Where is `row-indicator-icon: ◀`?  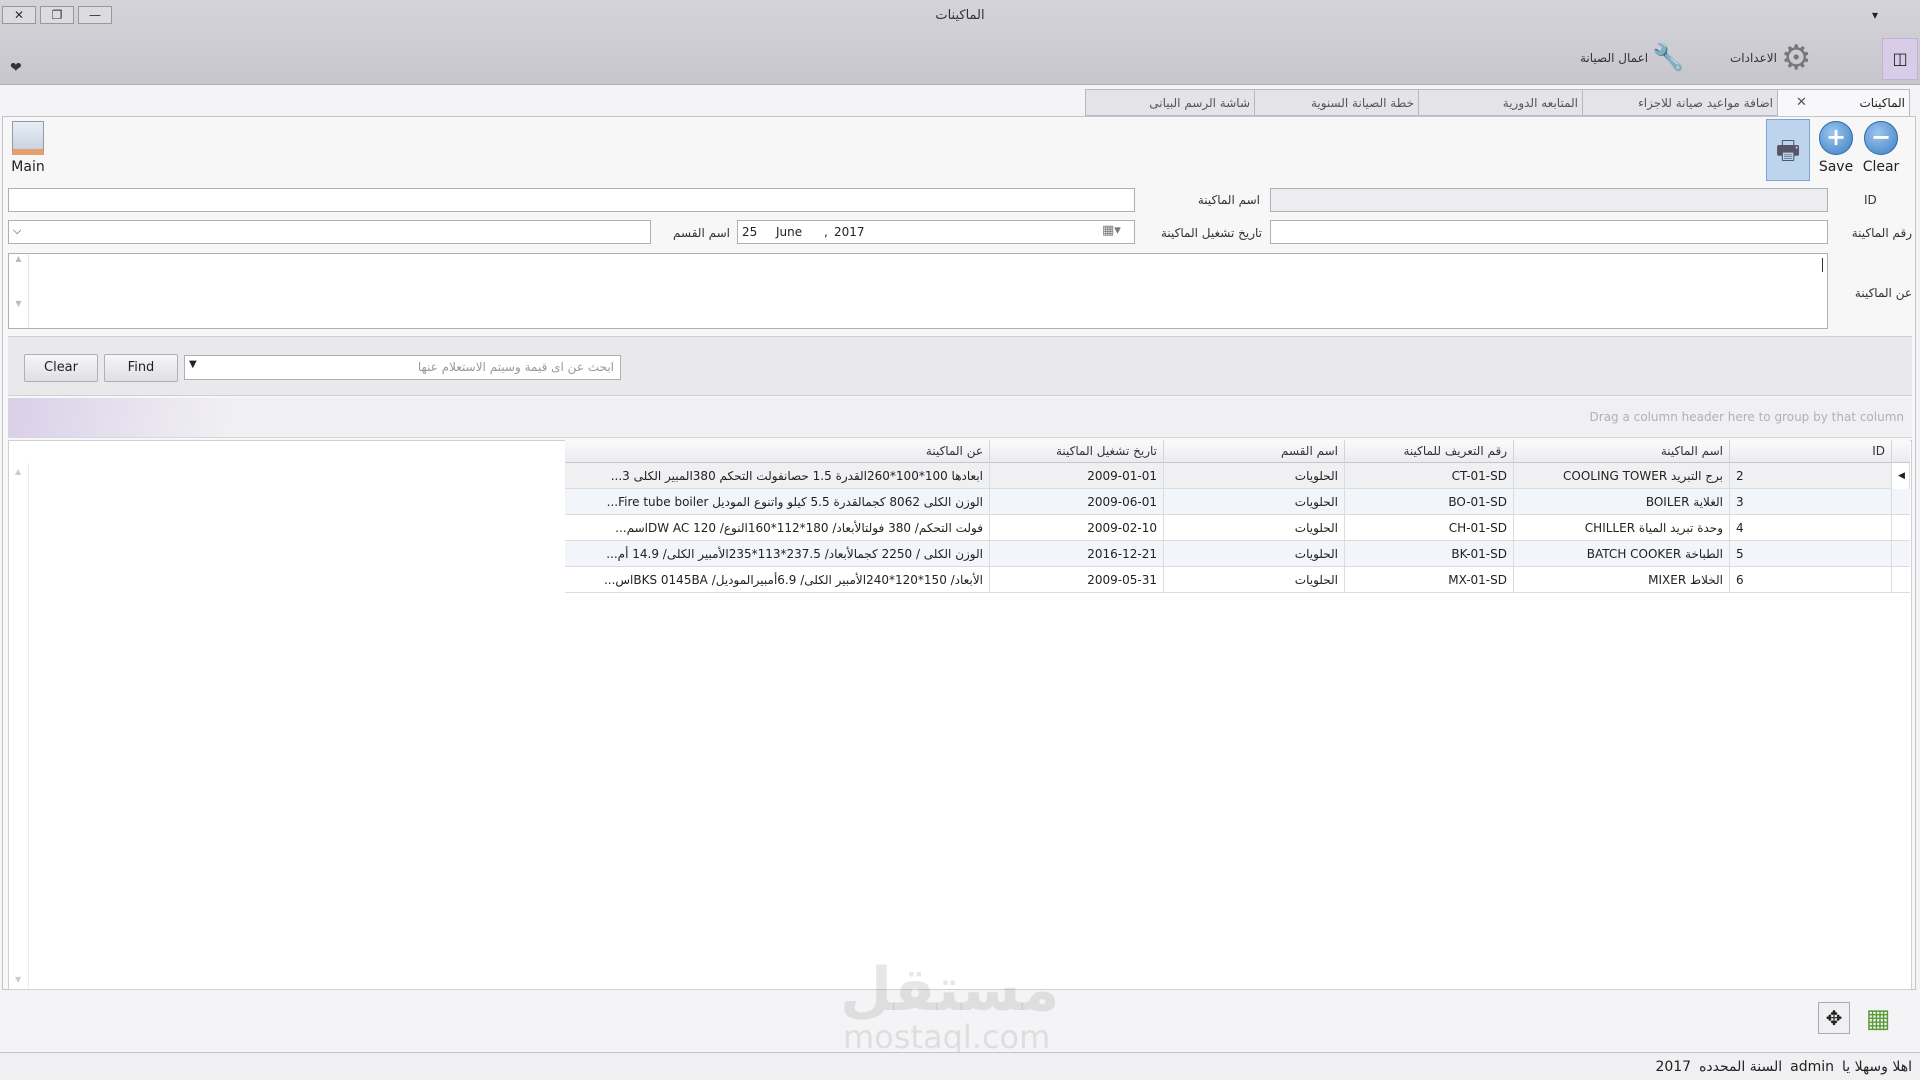 row-indicator-icon: ◀ is located at coordinates (1901, 476).